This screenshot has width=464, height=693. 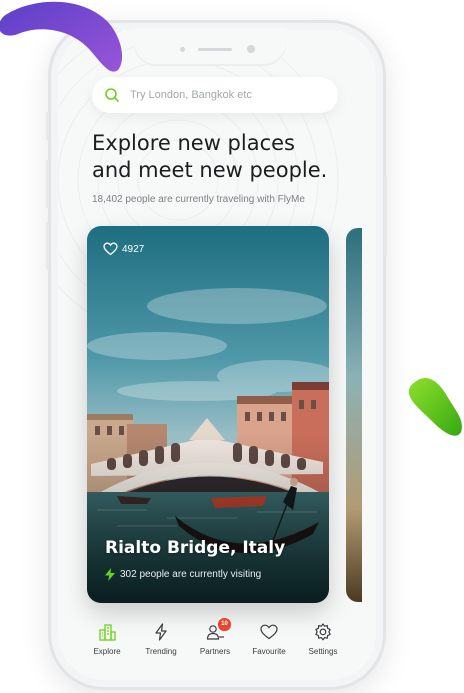 What do you see at coordinates (230, 95) in the screenshot?
I see `search-input` at bounding box center [230, 95].